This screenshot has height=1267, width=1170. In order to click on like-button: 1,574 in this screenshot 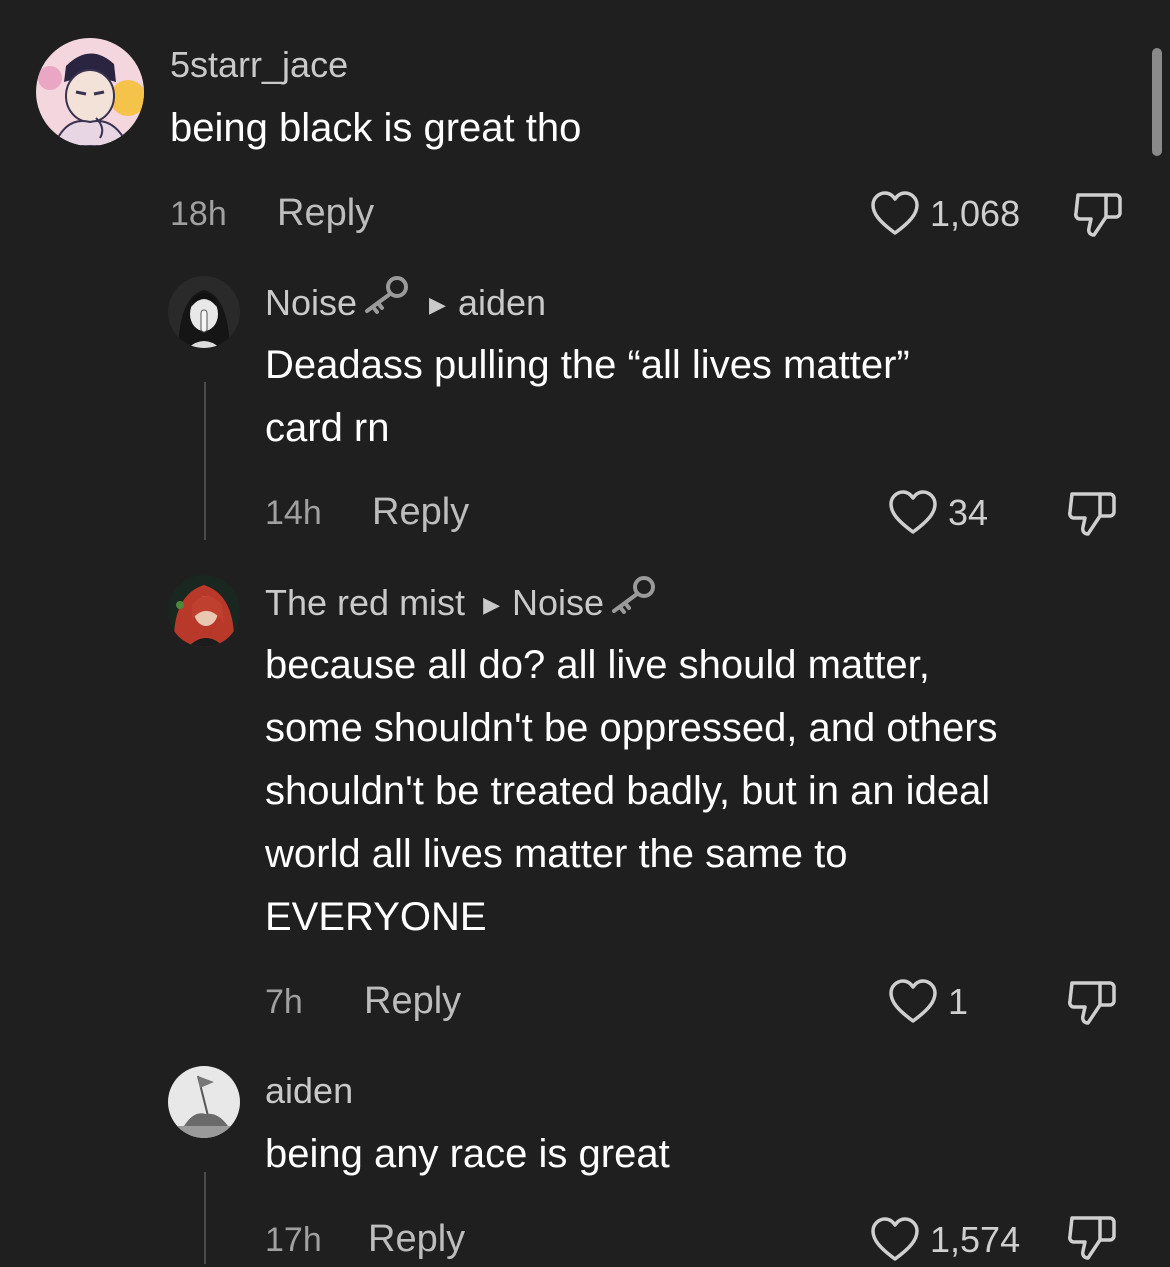, I will do `click(945, 1240)`.